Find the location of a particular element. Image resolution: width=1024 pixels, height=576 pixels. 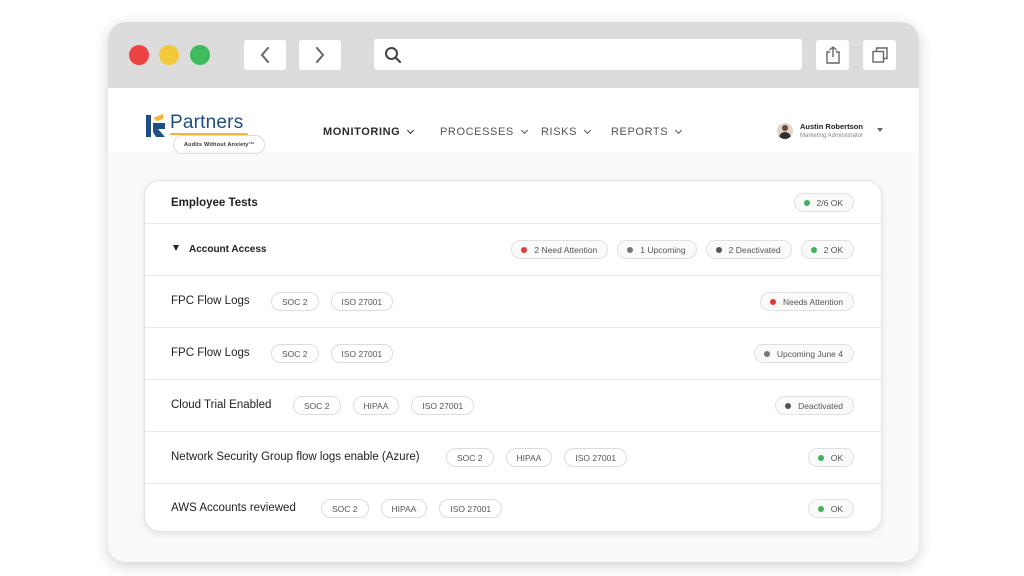

upcoming-badge: 1 Upcoming is located at coordinates (657, 249).